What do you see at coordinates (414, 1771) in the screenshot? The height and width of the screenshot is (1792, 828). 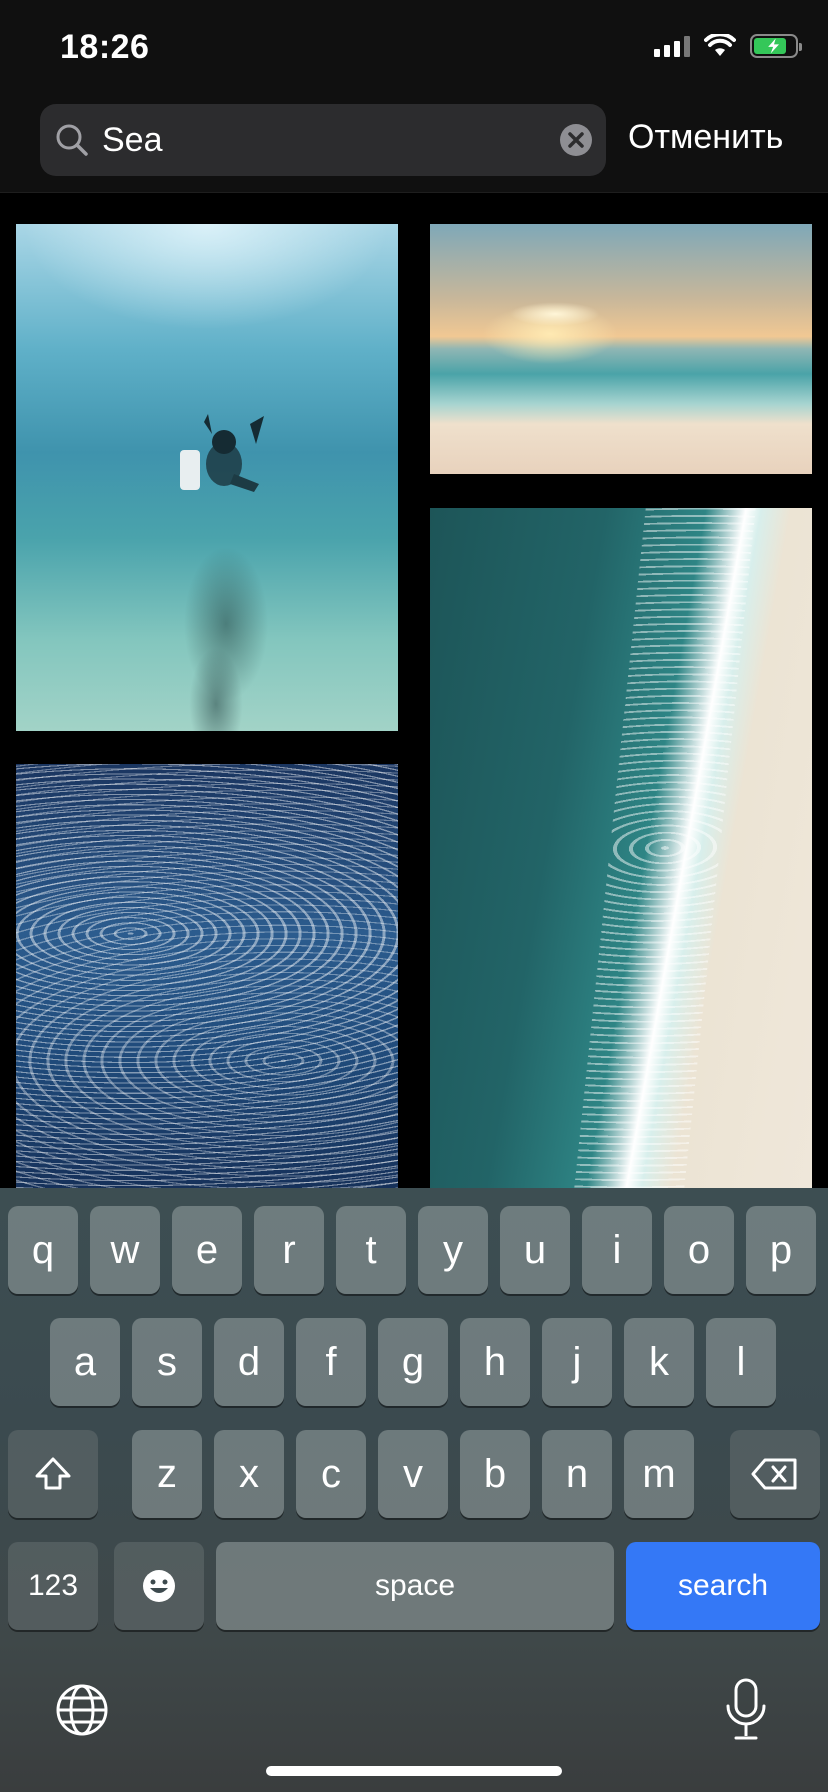 I see `home-indicator` at bounding box center [414, 1771].